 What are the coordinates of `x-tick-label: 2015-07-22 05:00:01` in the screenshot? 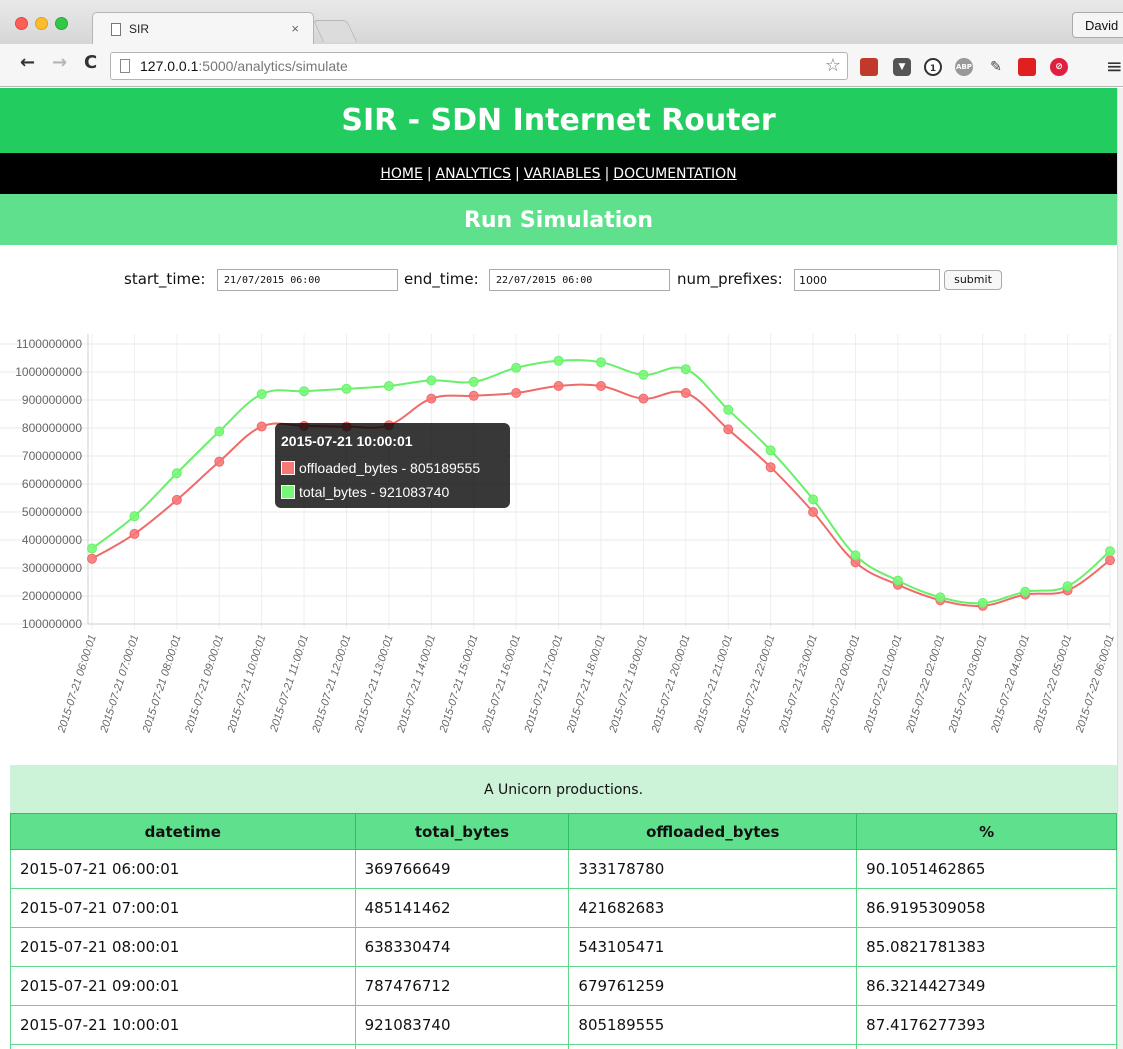 It's located at (1052, 684).